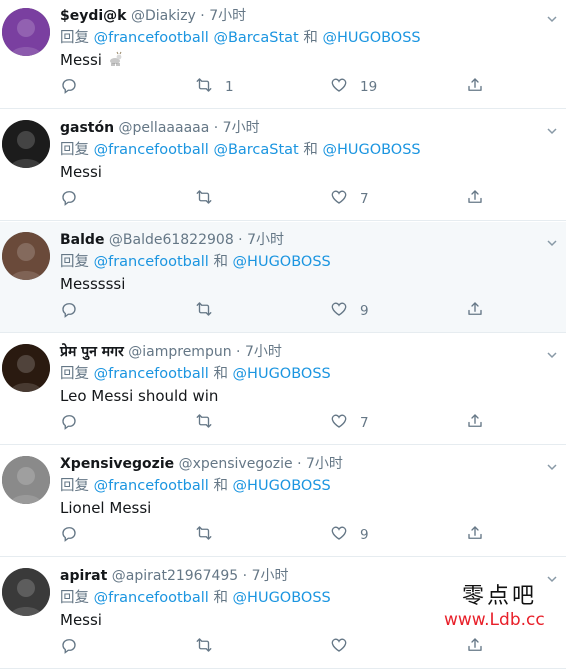 The height and width of the screenshot is (669, 566). What do you see at coordinates (364, 423) in the screenshot?
I see `like-count: 7` at bounding box center [364, 423].